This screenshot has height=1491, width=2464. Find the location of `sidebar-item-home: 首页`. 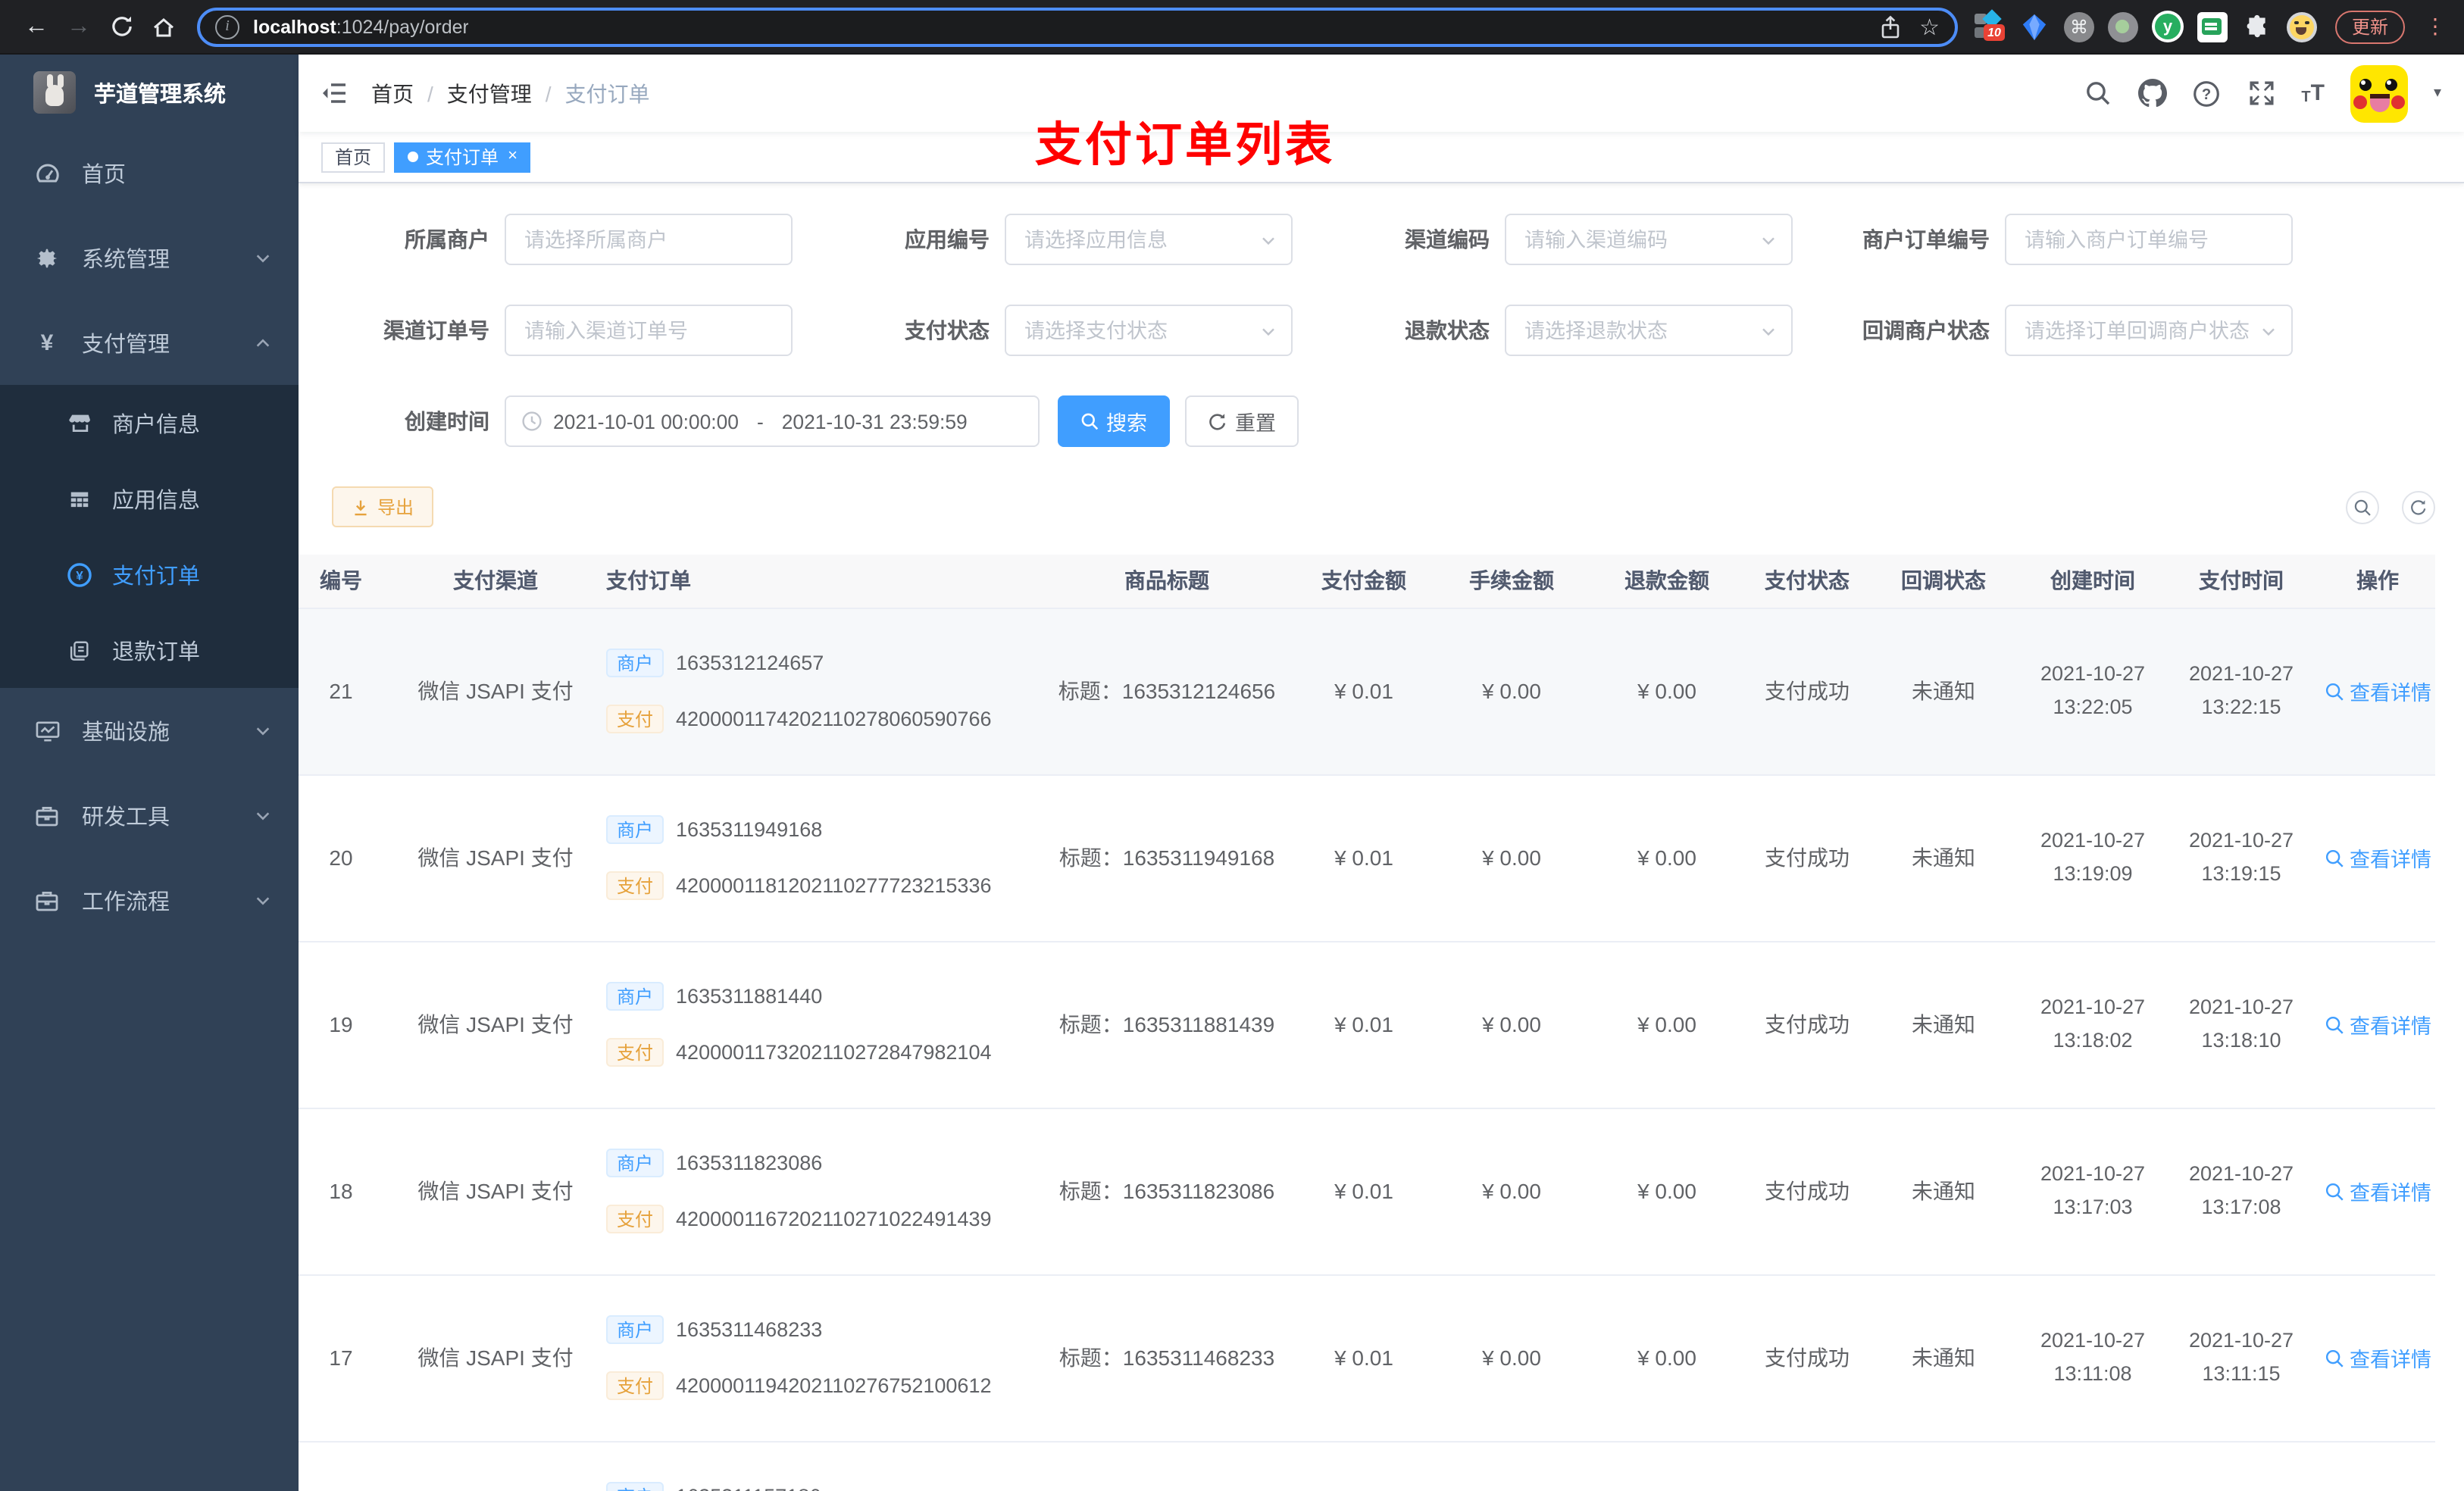

sidebar-item-home: 首页 is located at coordinates (149, 172).